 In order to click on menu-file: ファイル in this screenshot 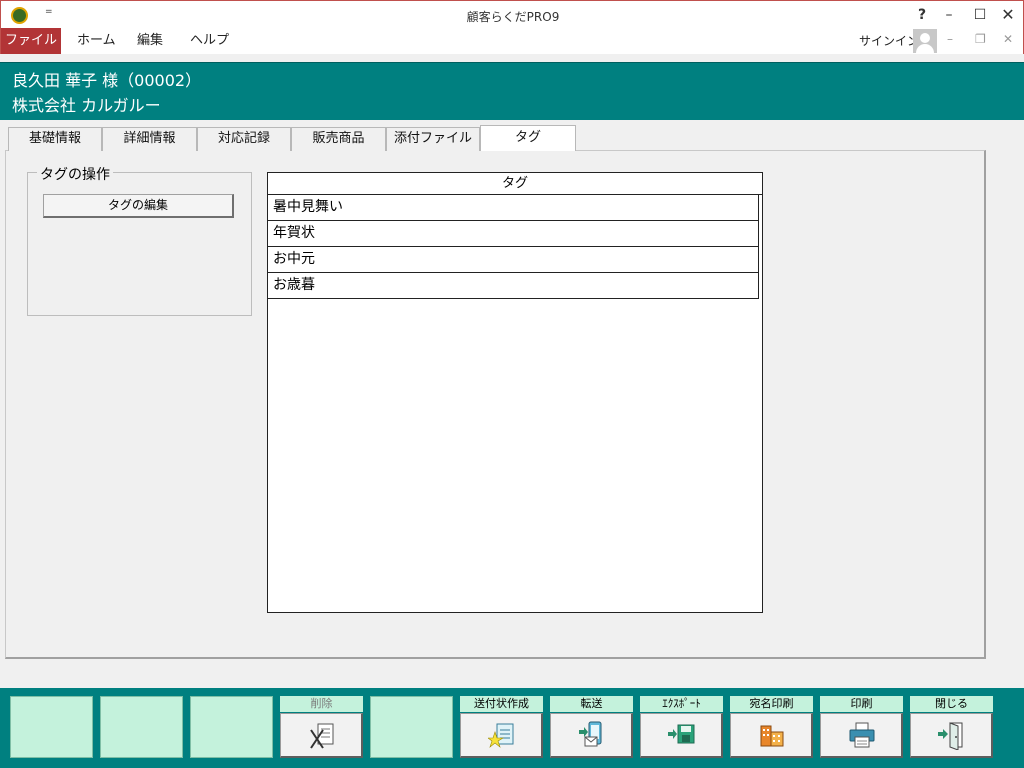, I will do `click(31, 41)`.